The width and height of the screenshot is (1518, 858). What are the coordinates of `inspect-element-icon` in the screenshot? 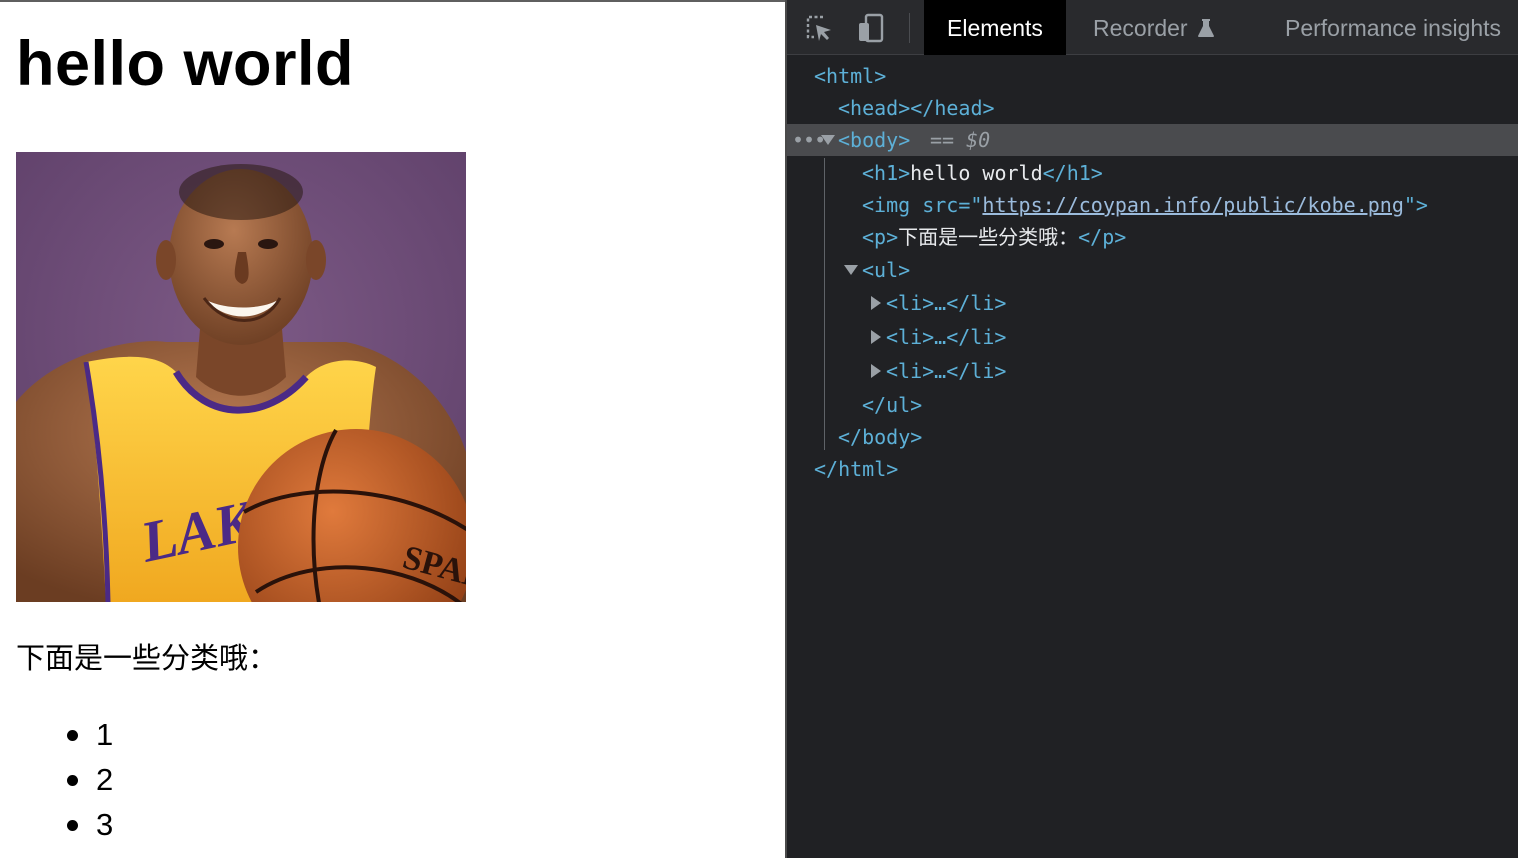 It's located at (819, 28).